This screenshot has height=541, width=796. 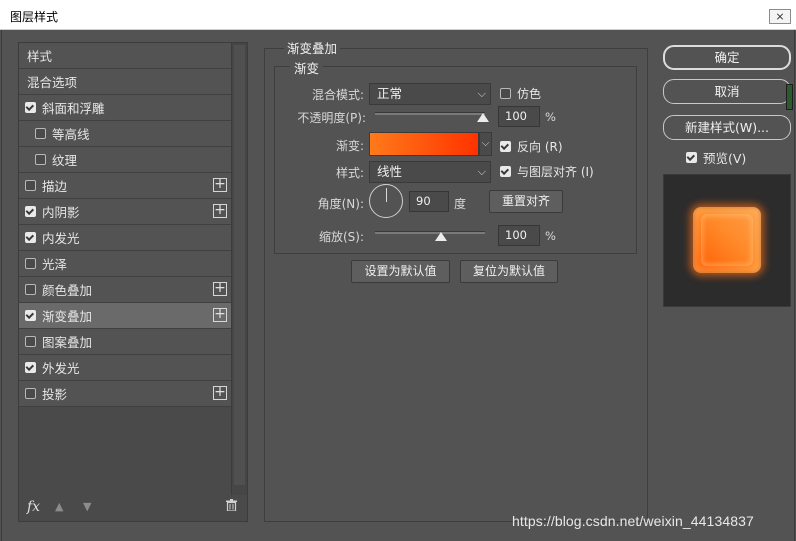 I want to click on subgroup-title: 渐变, so click(x=307, y=67).